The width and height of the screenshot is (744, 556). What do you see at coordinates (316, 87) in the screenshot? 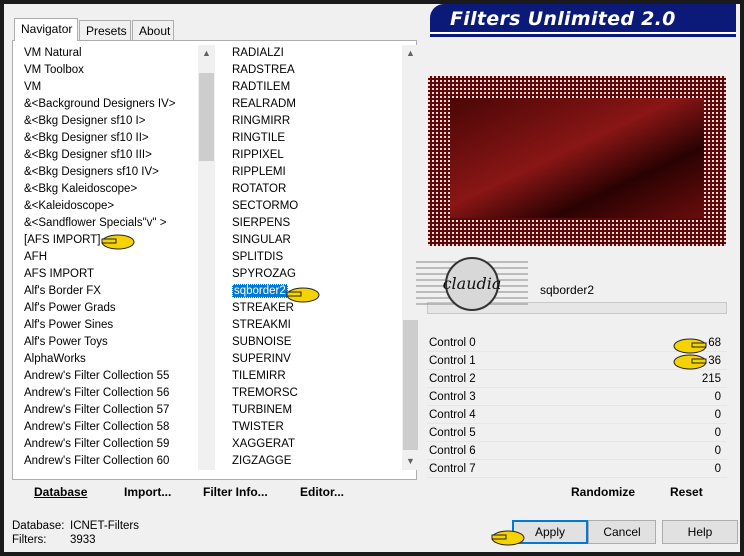
I see `filter-item: RADTILEM` at bounding box center [316, 87].